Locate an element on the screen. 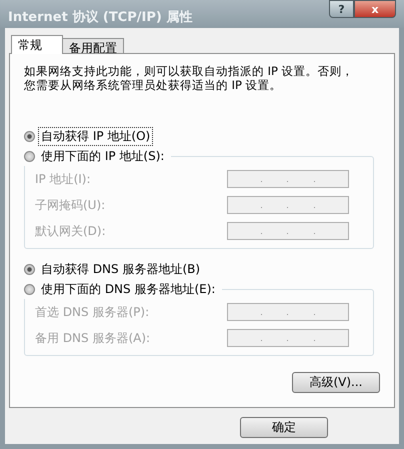  field-label: 首选 DNS 服务器(P): is located at coordinates (92, 312).